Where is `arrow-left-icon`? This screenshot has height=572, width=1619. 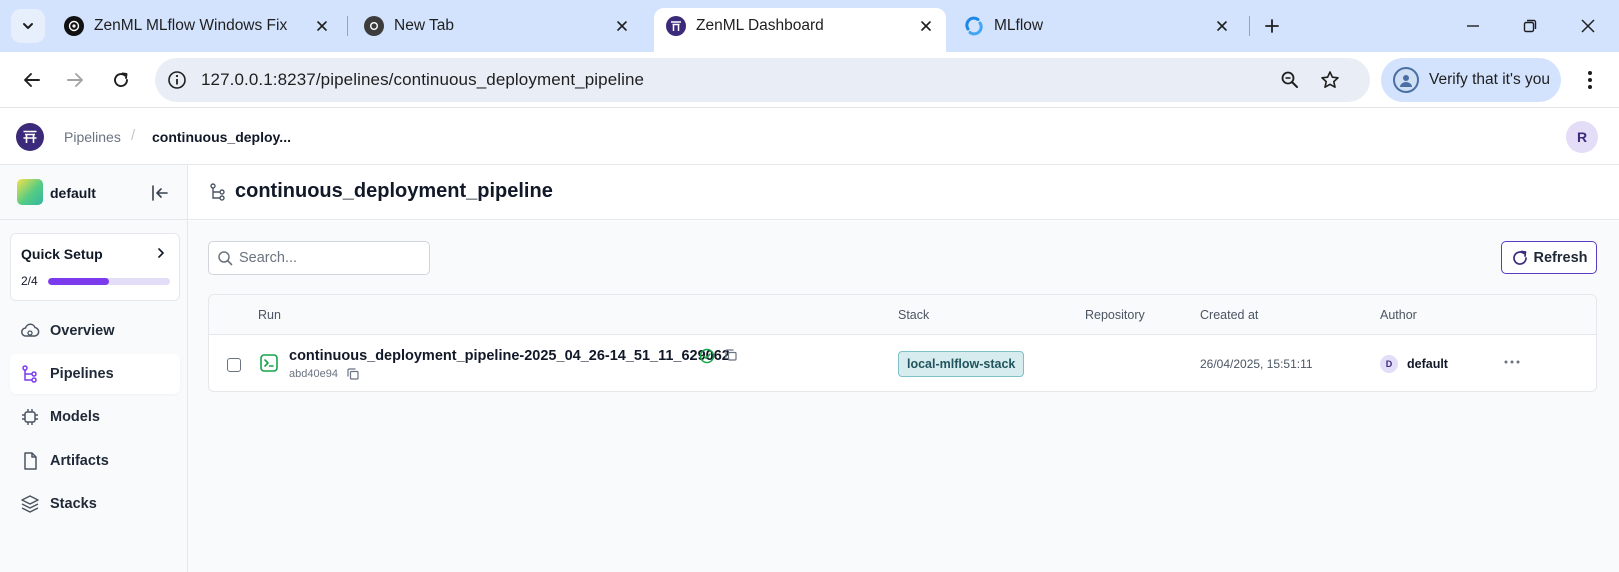
arrow-left-icon is located at coordinates (32, 80).